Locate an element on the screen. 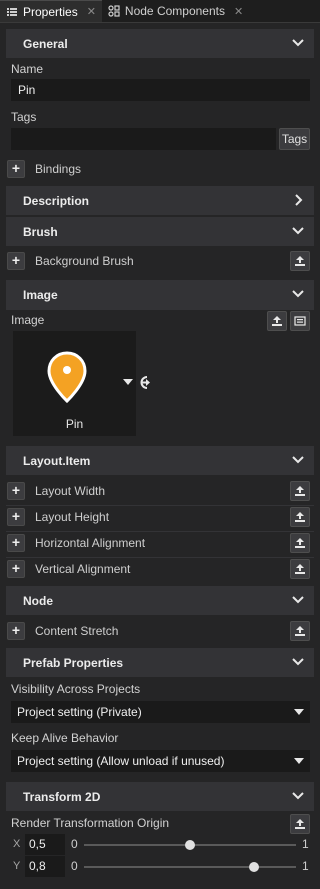 Image resolution: width=320 pixels, height=889 pixels. tab-node-components-label: Node Components is located at coordinates (174, 11).